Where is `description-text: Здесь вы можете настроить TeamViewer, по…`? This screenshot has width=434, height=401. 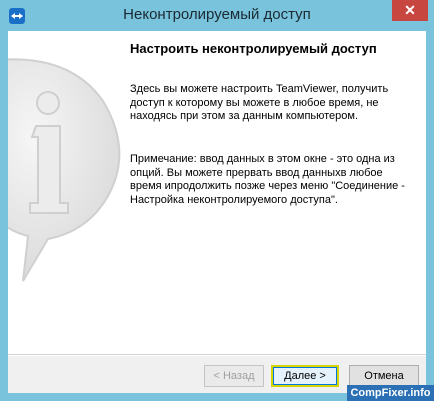
description-text: Здесь вы можете настроить TeamViewer, по… is located at coordinates (259, 102).